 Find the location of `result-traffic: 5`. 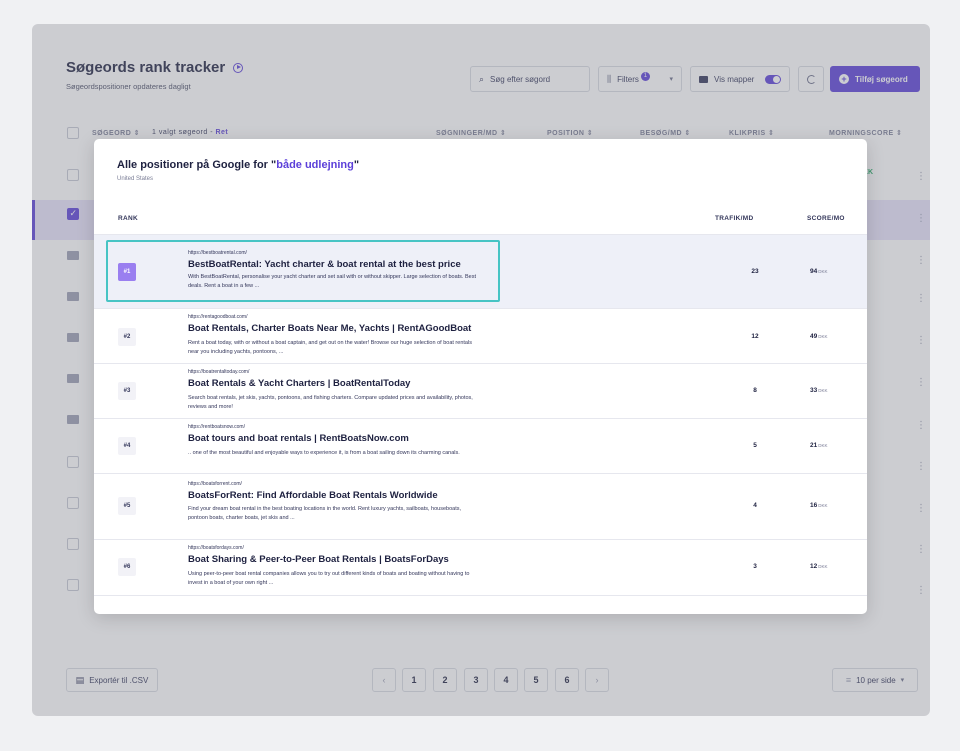

result-traffic: 5 is located at coordinates (755, 445).